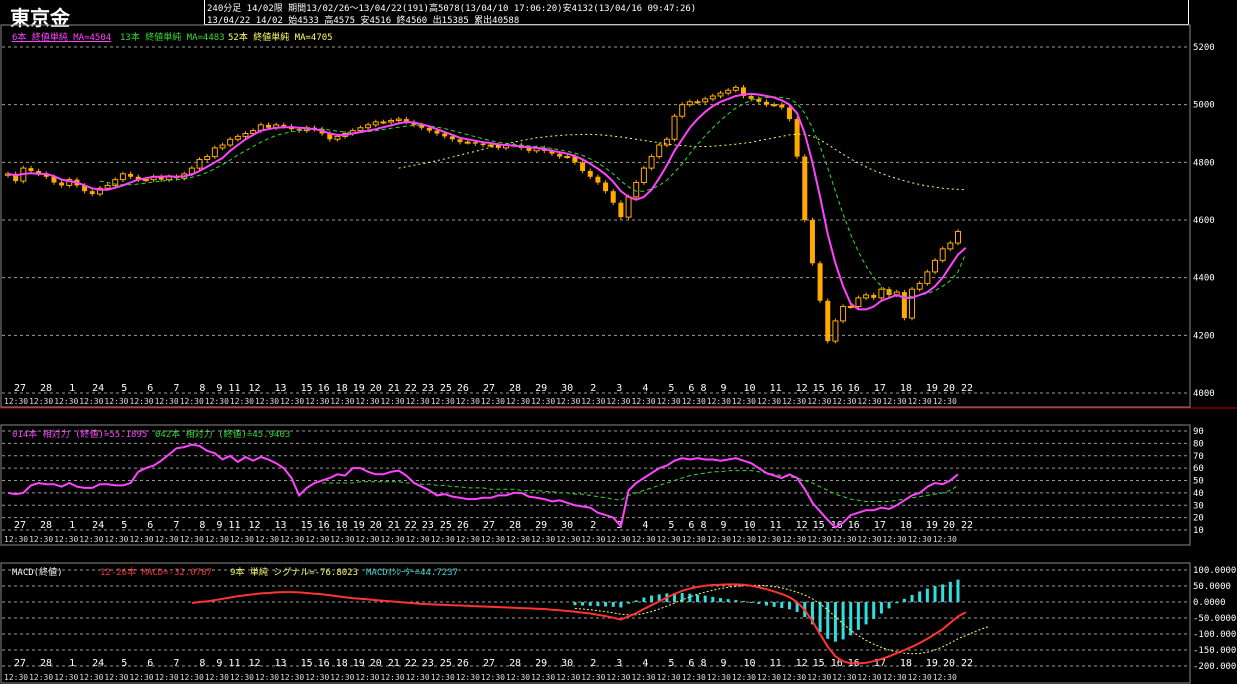 This screenshot has width=1237, height=684. Describe the element at coordinates (750, 388) in the screenshot. I see `x-axis-label: 10` at that location.